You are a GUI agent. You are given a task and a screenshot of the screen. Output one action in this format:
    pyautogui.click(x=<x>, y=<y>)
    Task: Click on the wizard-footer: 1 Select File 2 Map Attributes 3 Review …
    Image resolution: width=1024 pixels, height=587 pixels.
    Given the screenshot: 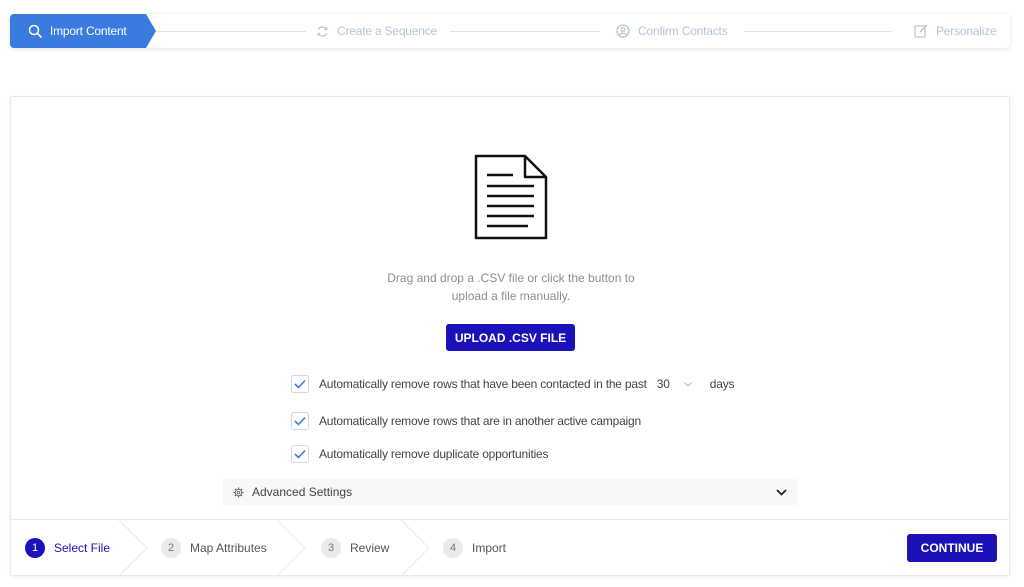 What is the action you would take?
    pyautogui.click(x=510, y=547)
    